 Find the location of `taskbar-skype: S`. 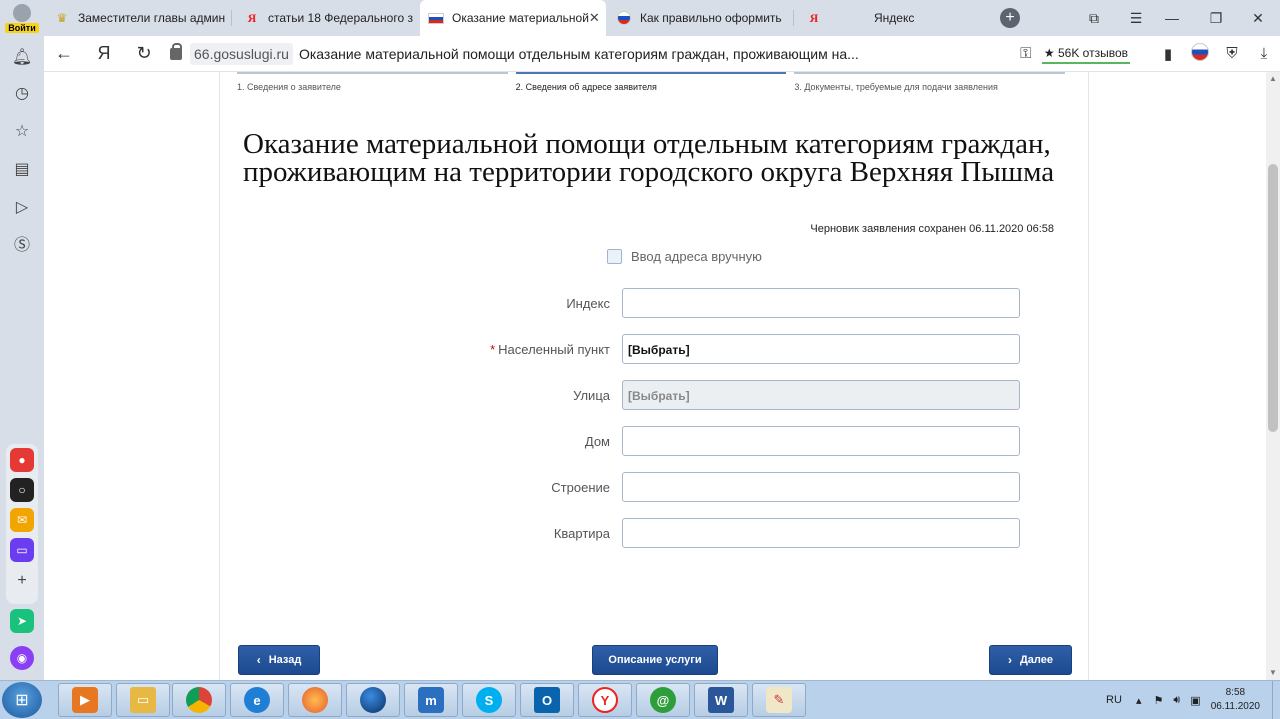

taskbar-skype: S is located at coordinates (489, 700).